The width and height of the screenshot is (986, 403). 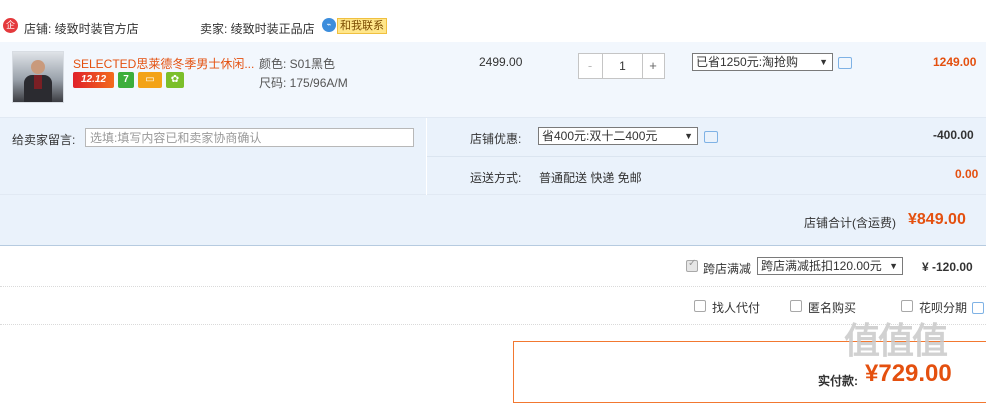 What do you see at coordinates (297, 64) in the screenshot?
I see `color-spec: 颜色: S01黑色` at bounding box center [297, 64].